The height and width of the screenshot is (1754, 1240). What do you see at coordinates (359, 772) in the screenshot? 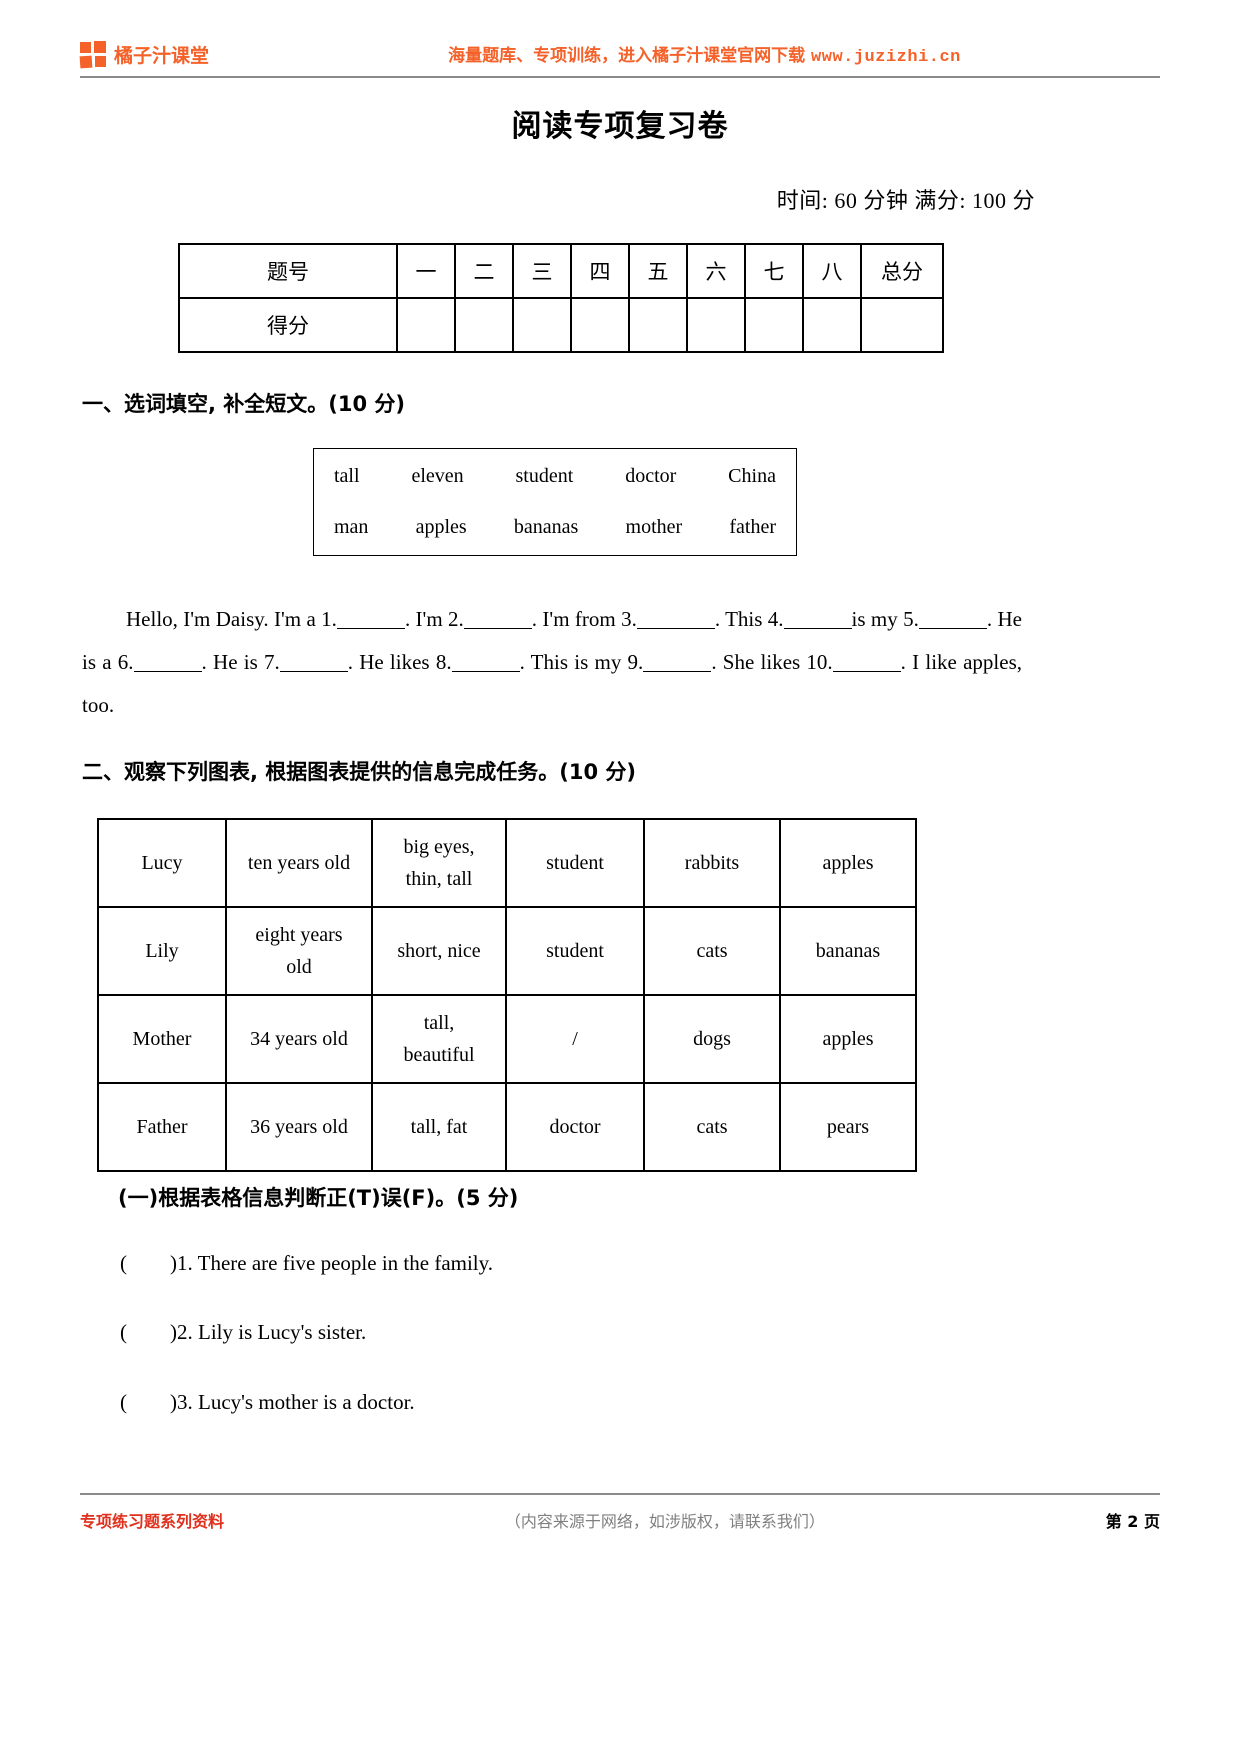
I see `section-2-heading: 二、观察下列图表, 根据图表提供的信息完成任务。(10 分)` at bounding box center [359, 772].